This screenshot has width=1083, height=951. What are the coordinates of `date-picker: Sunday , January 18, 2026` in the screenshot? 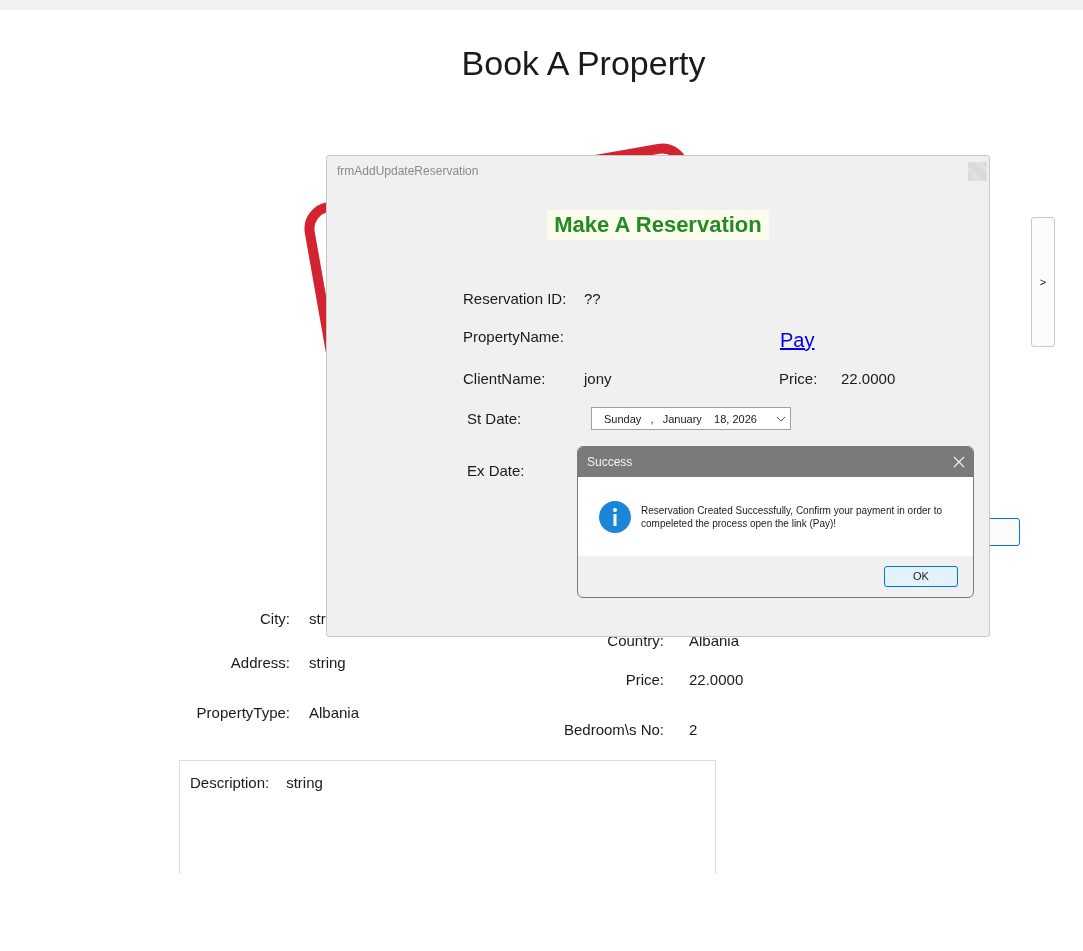 It's located at (691, 418).